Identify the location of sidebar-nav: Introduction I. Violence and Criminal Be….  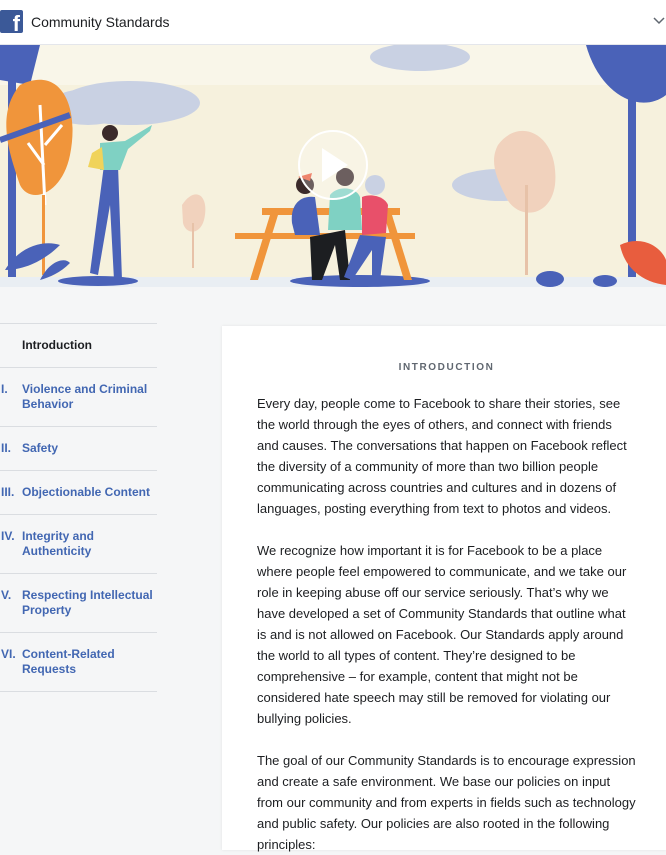
(78, 507).